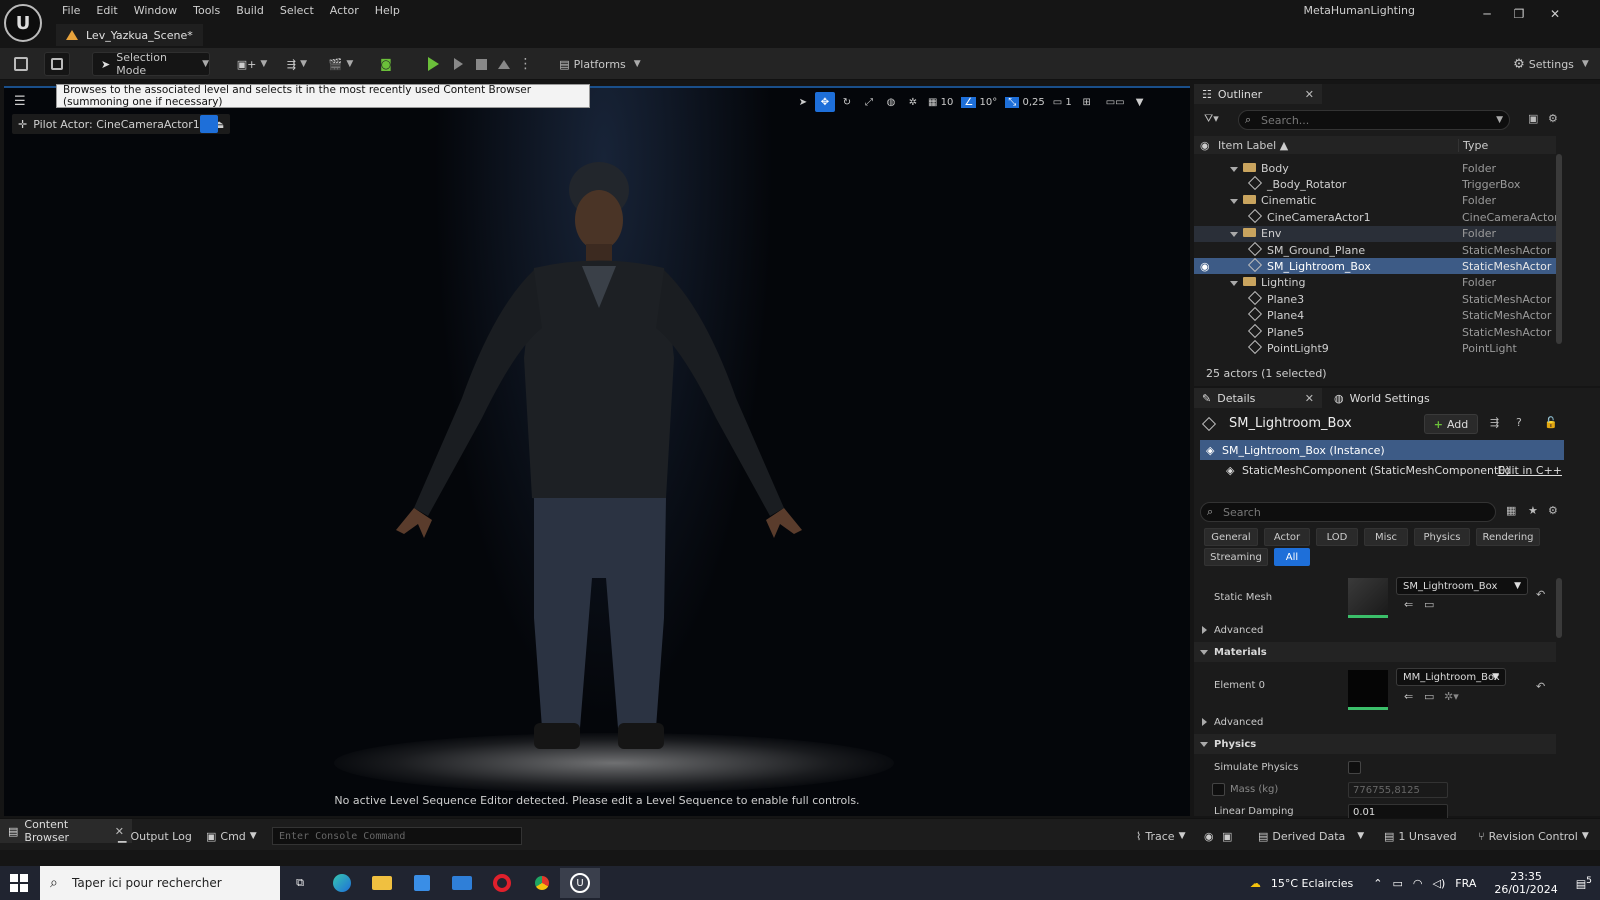 The height and width of the screenshot is (900, 1600). Describe the element at coordinates (458, 64) in the screenshot. I see `advance-frame-icon` at that location.